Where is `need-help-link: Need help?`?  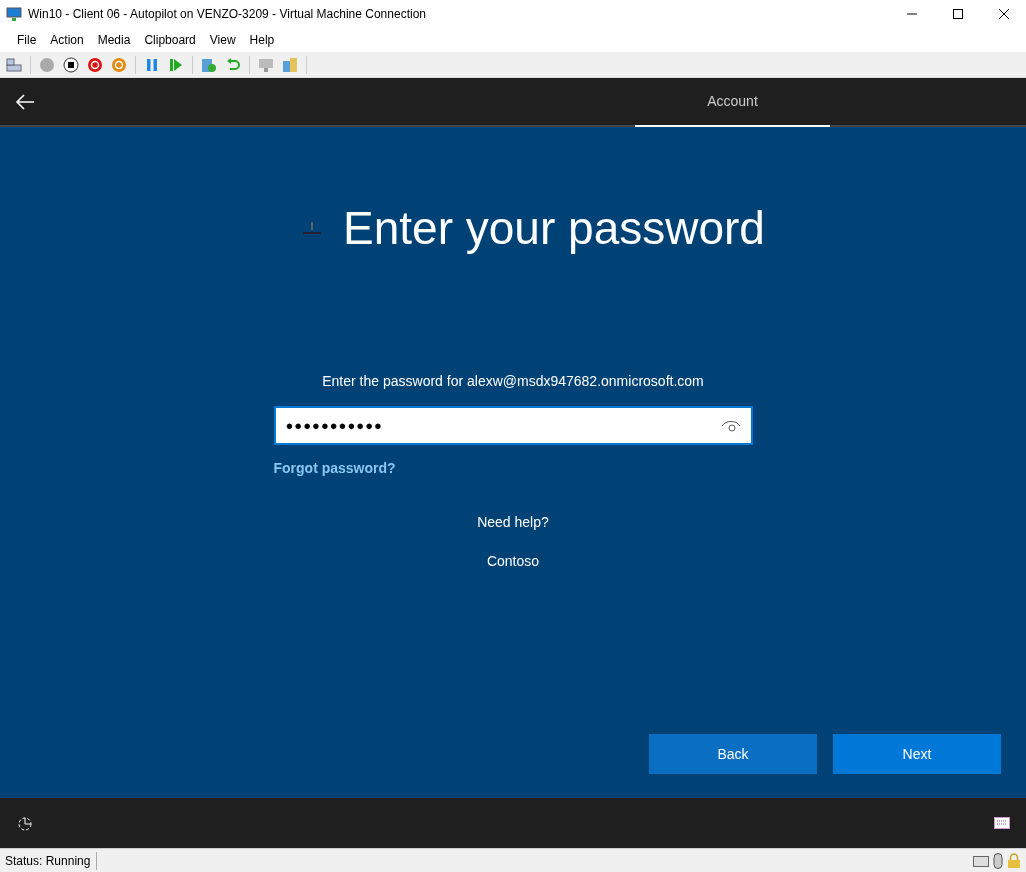
need-help-link: Need help? is located at coordinates (513, 522).